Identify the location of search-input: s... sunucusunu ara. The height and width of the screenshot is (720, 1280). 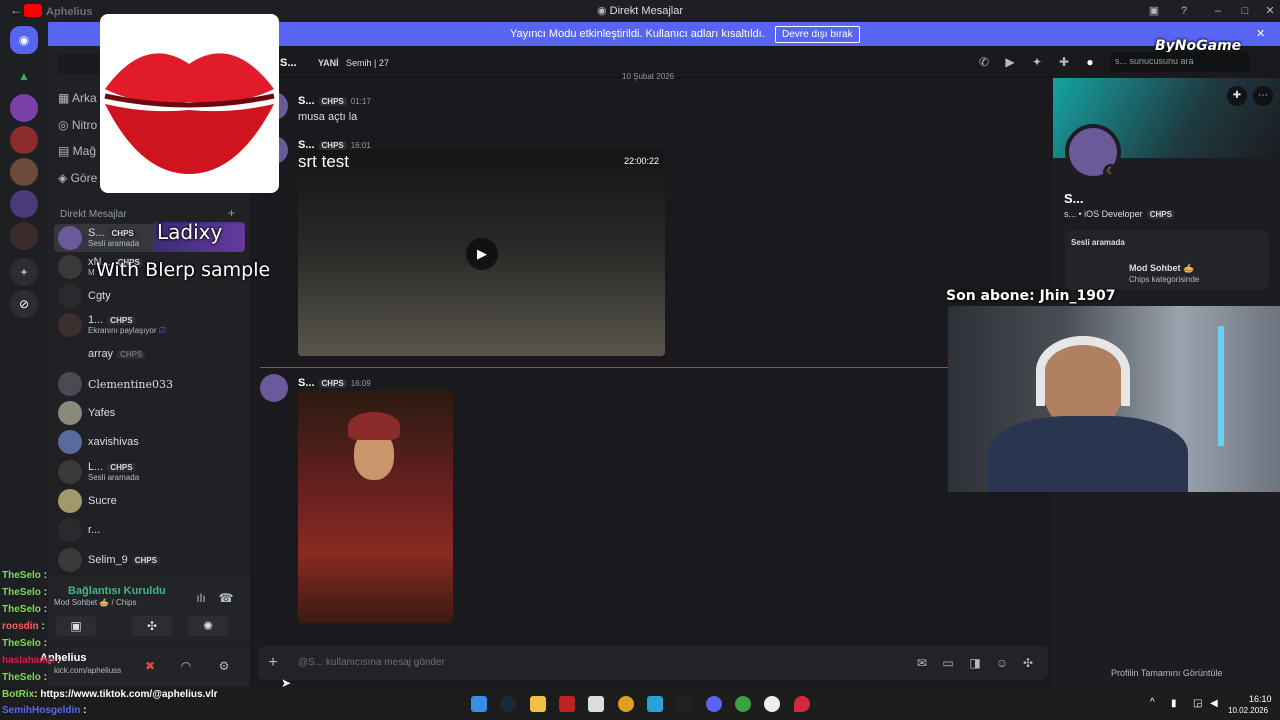
(1180, 62).